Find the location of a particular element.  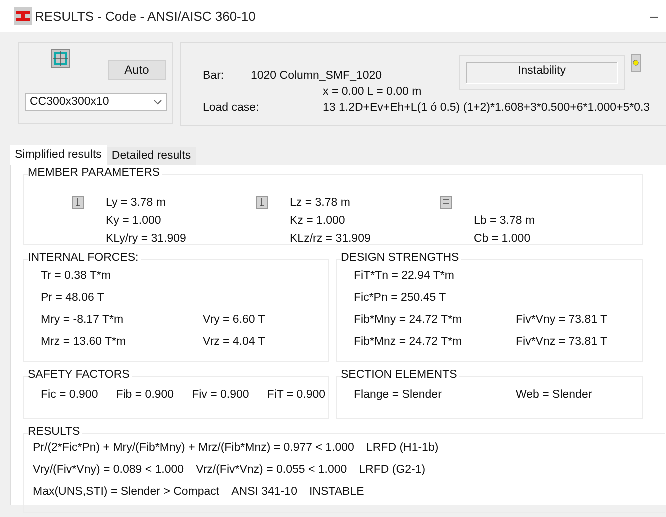

factor-text: Fib = 0.900 is located at coordinates (145, 396).